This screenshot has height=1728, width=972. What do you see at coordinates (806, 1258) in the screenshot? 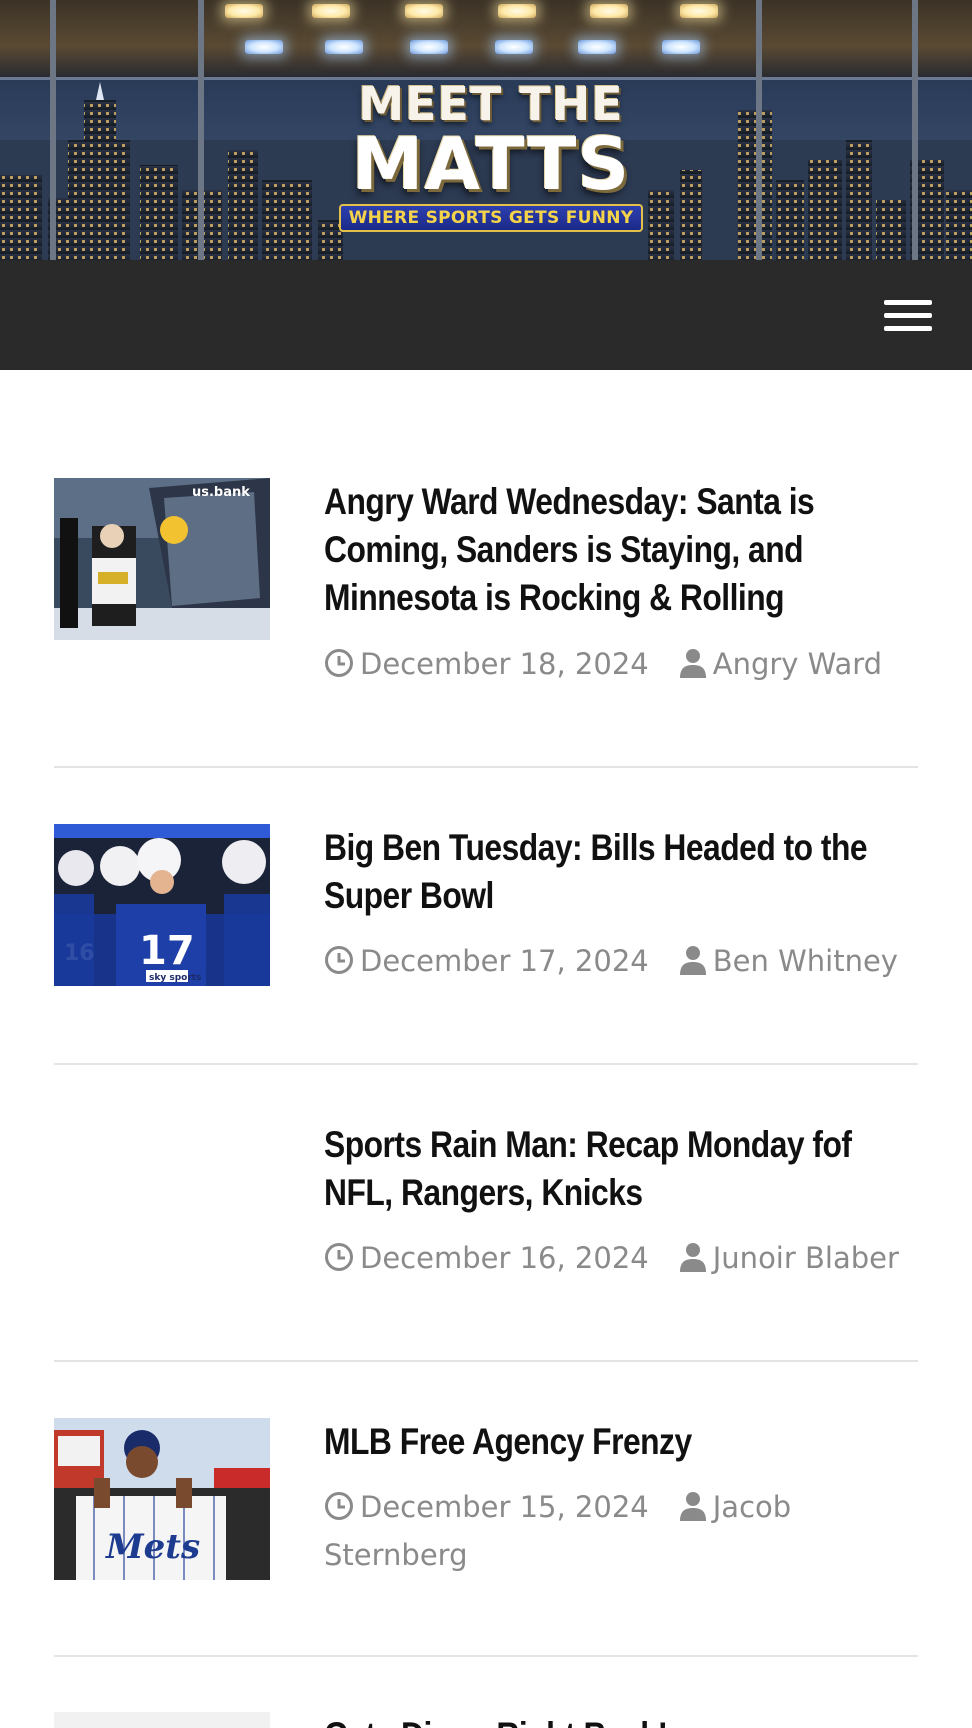
I see `post-author-link: Junoir Blaber` at bounding box center [806, 1258].